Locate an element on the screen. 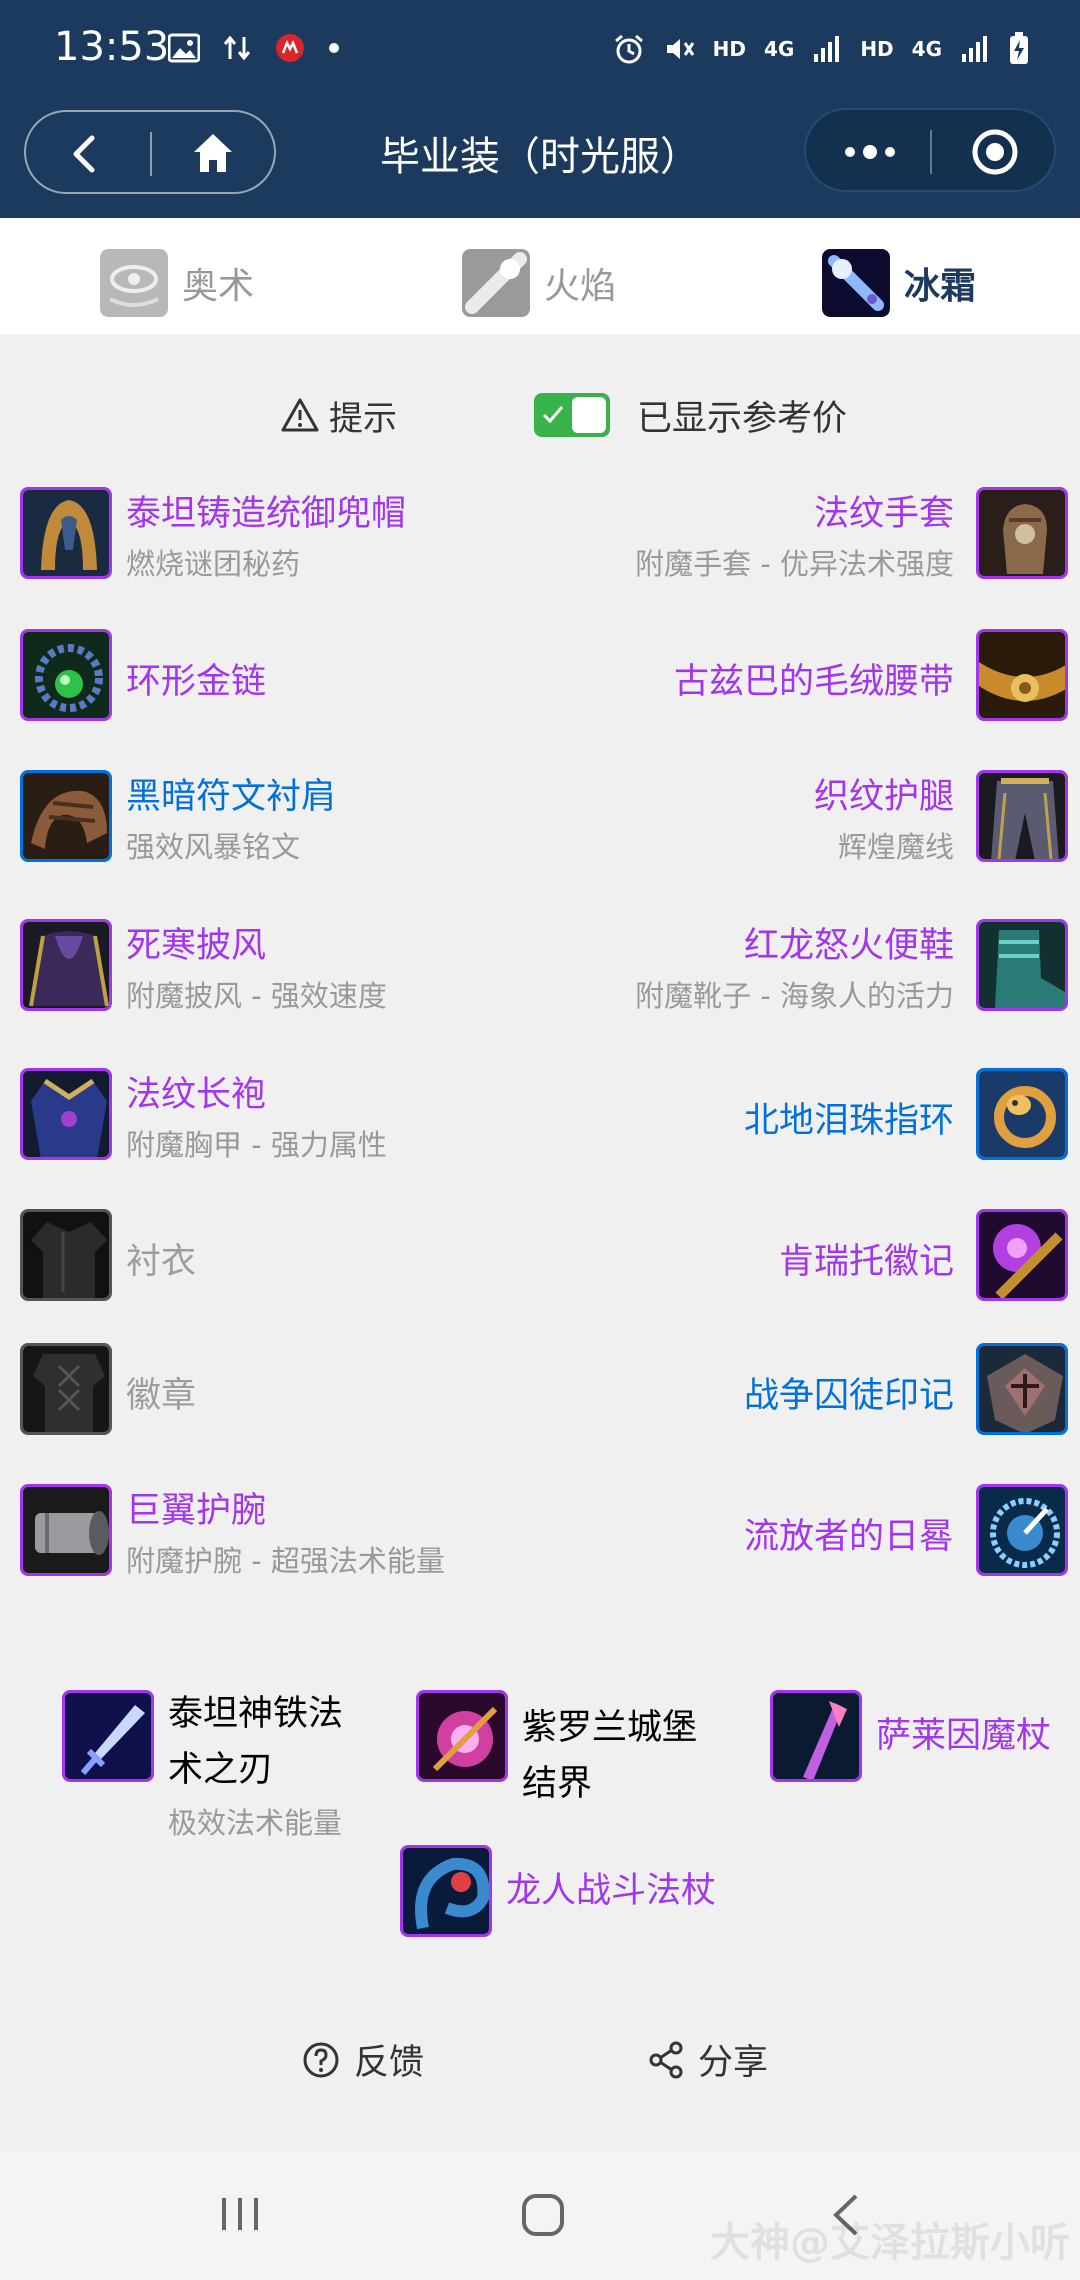 Image resolution: width=1080 pixels, height=2280 pixels. gear-item-hands: 法纹手套 附魔手套 - 优异法术强度 is located at coordinates (804, 535).